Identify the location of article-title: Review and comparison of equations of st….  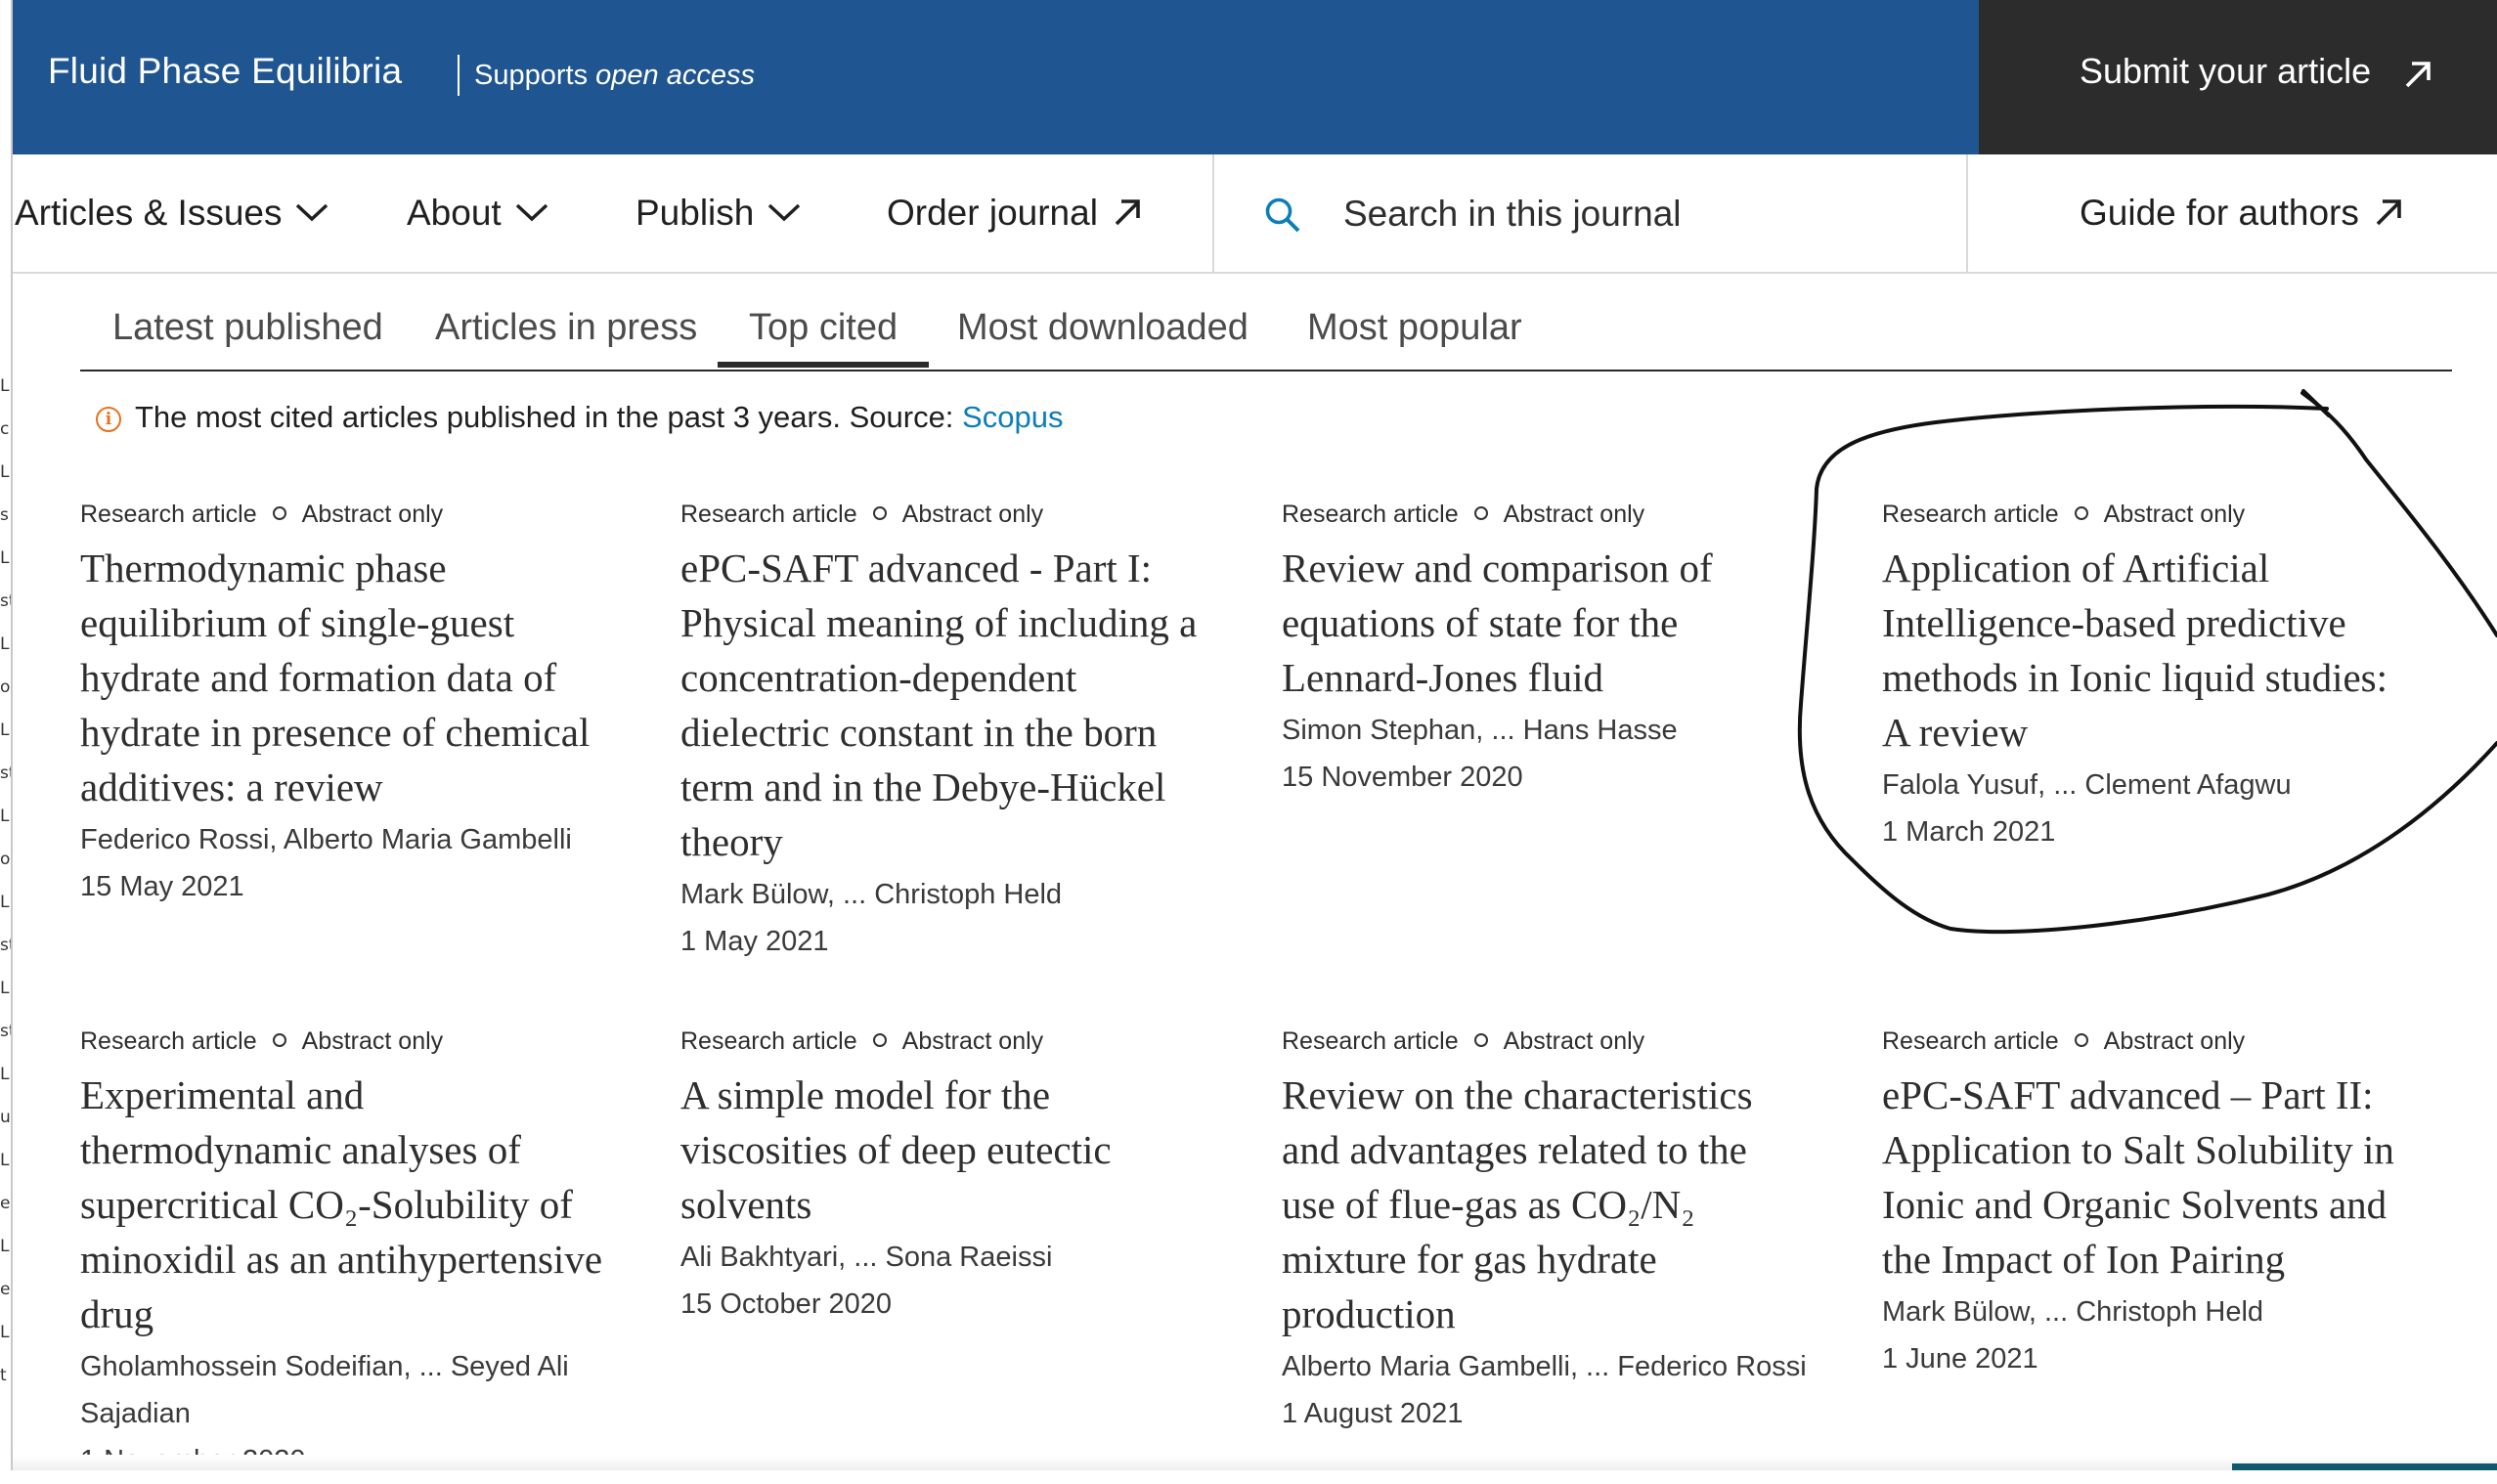
(1546, 623).